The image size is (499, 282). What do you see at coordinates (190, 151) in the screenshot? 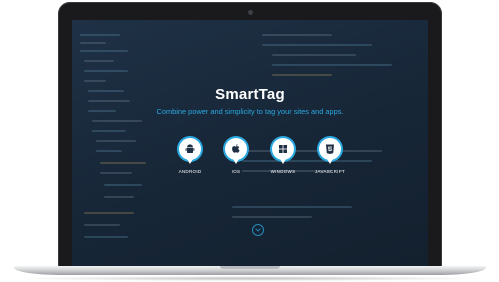
I see `android-icon` at bounding box center [190, 151].